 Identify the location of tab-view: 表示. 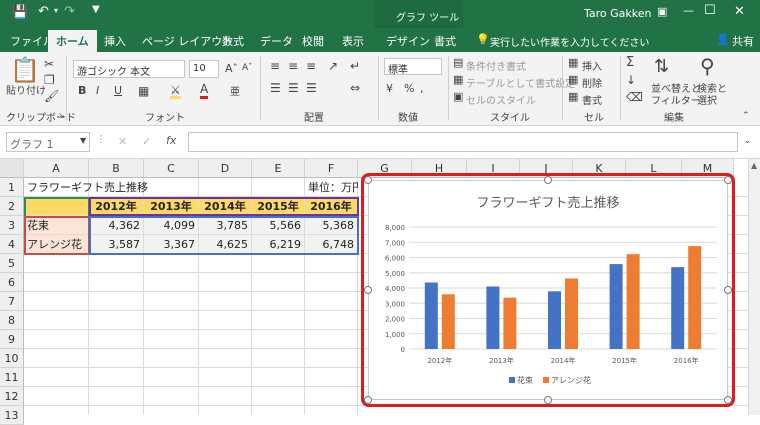
(353, 41).